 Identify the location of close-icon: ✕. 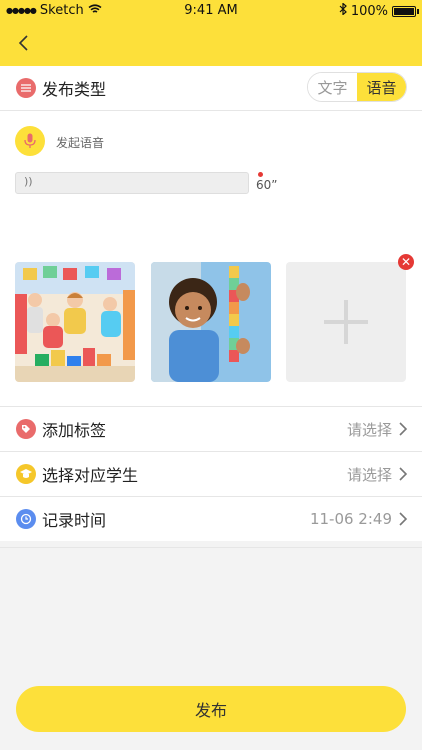
(406, 262).